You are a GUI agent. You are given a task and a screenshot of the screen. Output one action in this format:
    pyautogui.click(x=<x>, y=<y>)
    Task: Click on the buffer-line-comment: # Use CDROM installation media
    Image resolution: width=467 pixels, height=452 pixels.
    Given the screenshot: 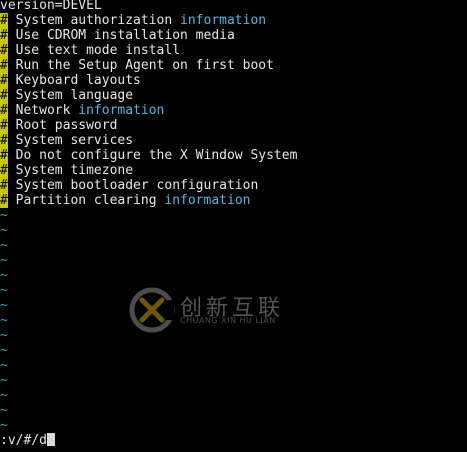 What is the action you would take?
    pyautogui.click(x=117, y=35)
    